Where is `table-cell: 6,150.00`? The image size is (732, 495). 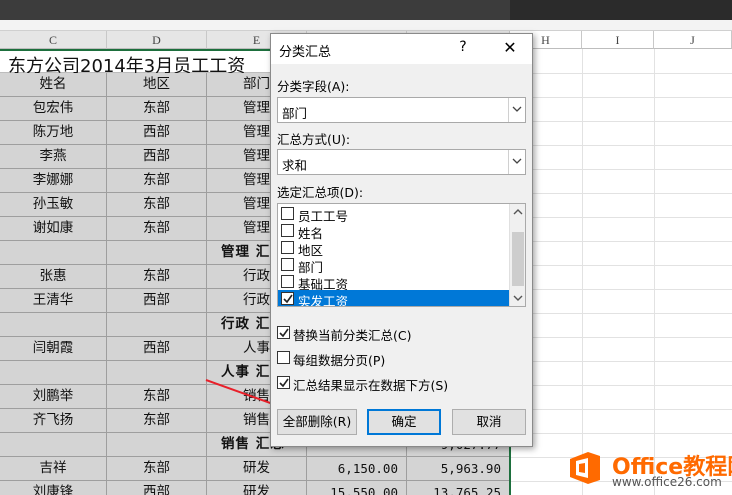
table-cell: 6,150.00 is located at coordinates (357, 469).